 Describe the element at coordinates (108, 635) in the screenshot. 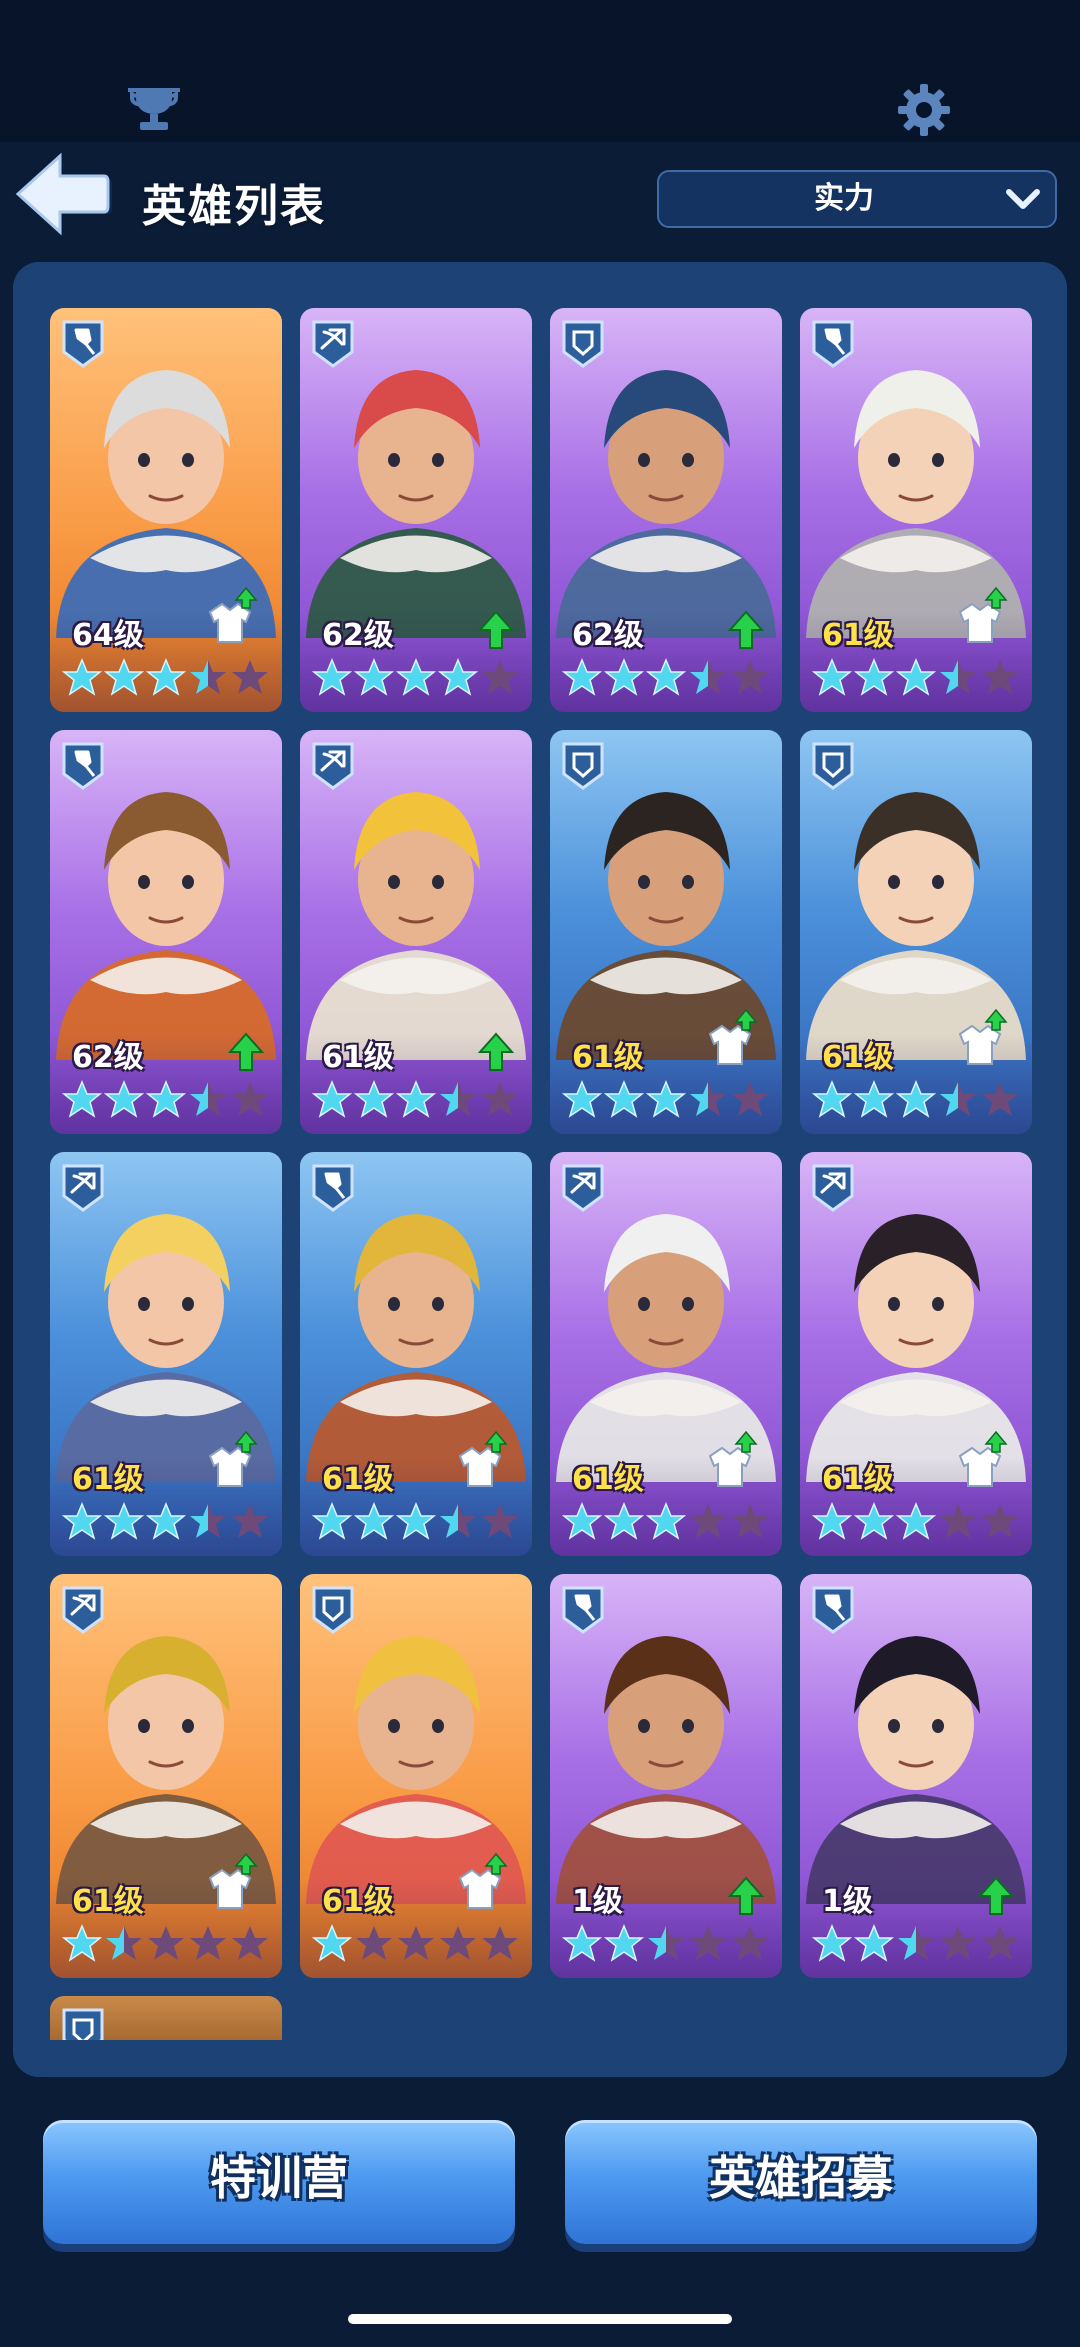

I see `hero-level: 64级` at that location.